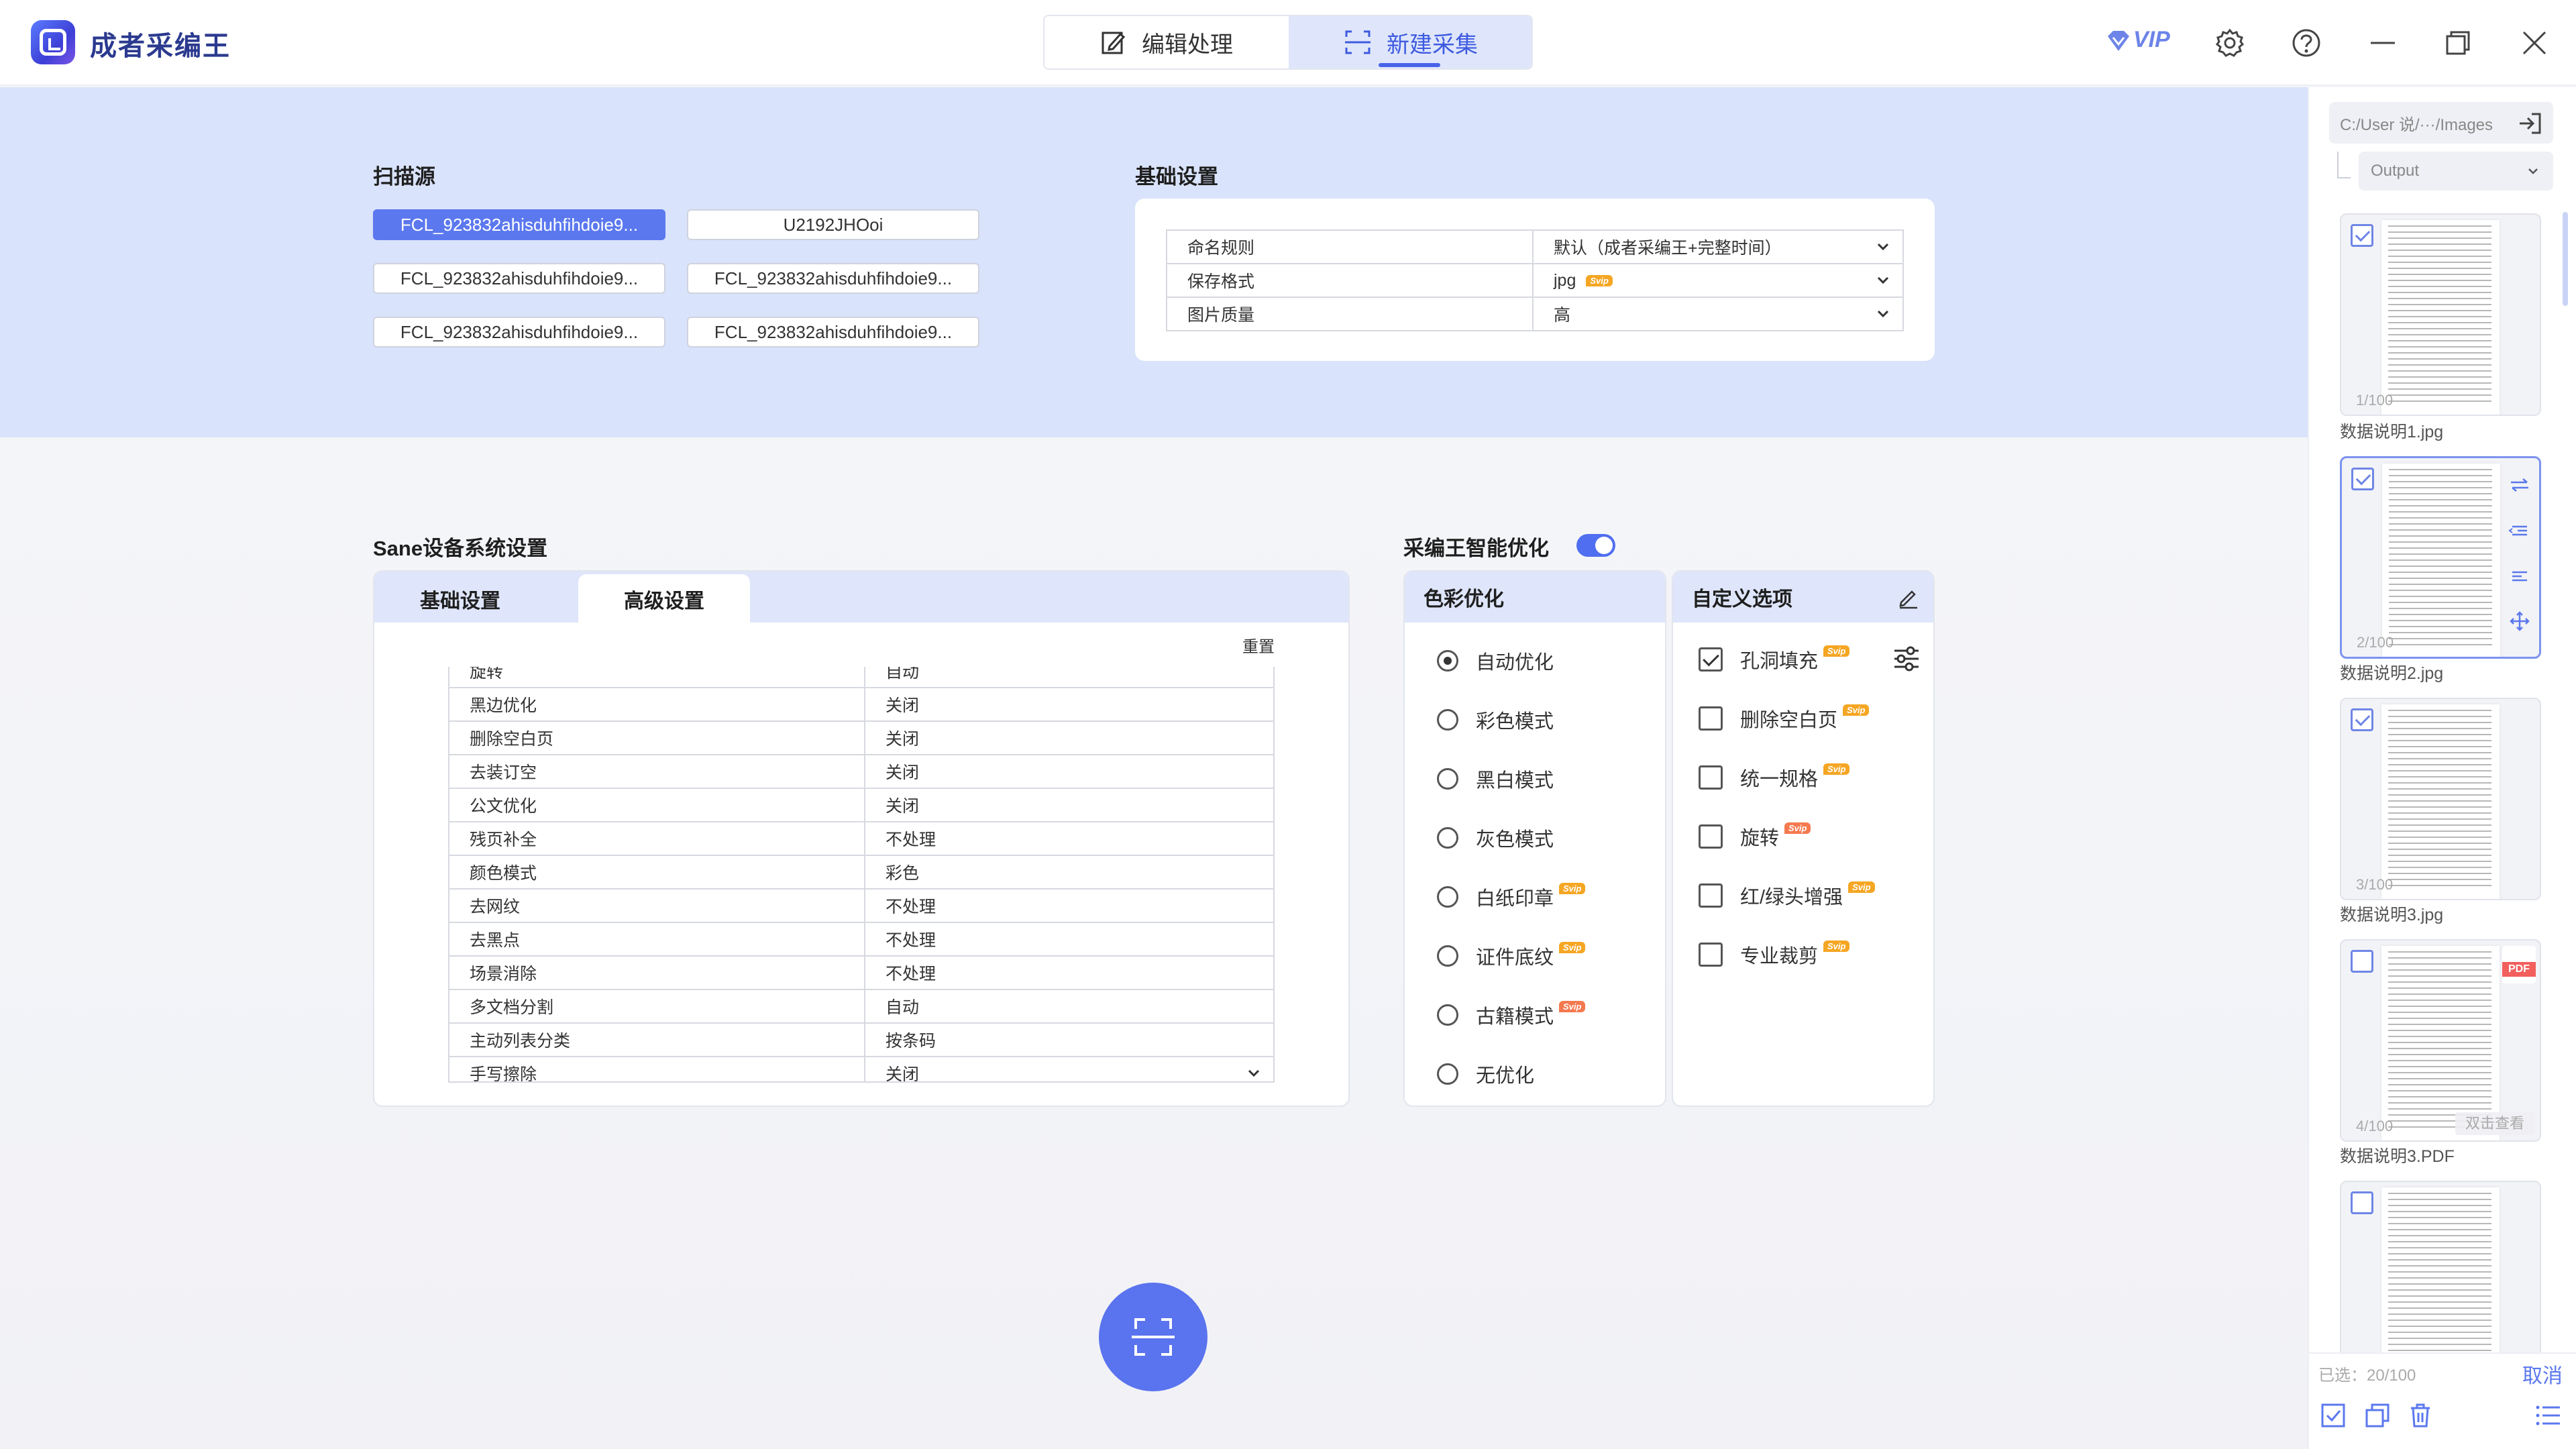 This screenshot has width=2576, height=1449. What do you see at coordinates (2519, 531) in the screenshot?
I see `align-left-icon` at bounding box center [2519, 531].